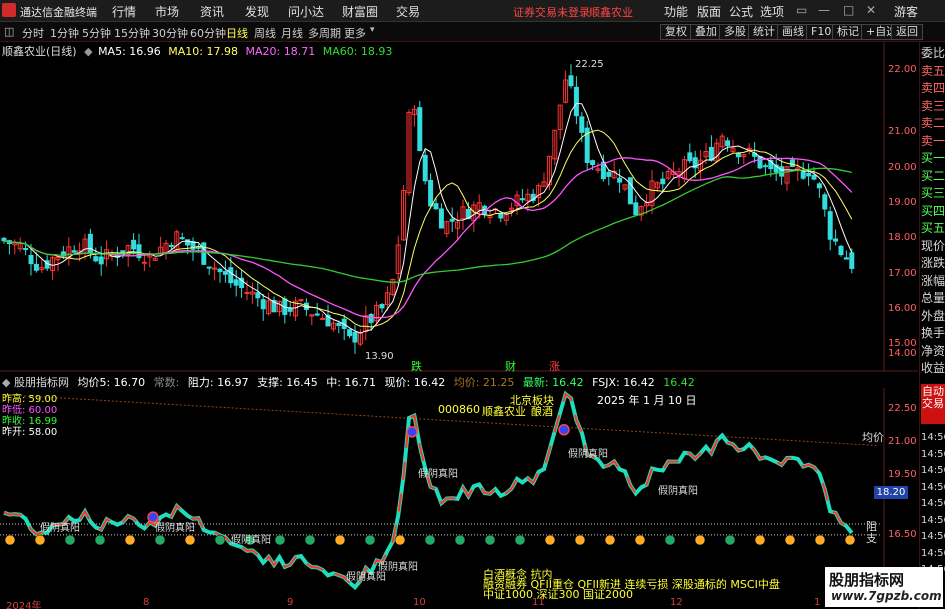 The width and height of the screenshot is (945, 609). Describe the element at coordinates (30, 399) in the screenshot. I see `legend-item: 昨高: 59.00` at that location.